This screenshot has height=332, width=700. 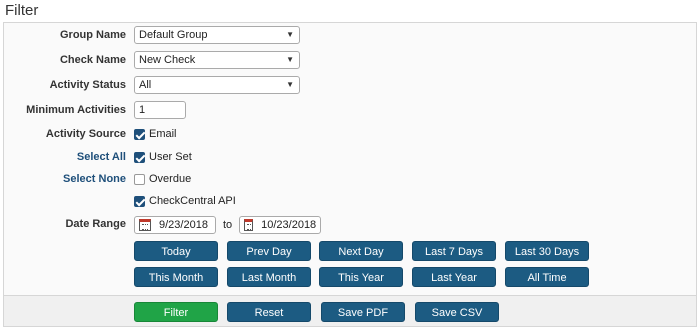 I want to click on source-email-checkbox: Email, so click(x=155, y=134).